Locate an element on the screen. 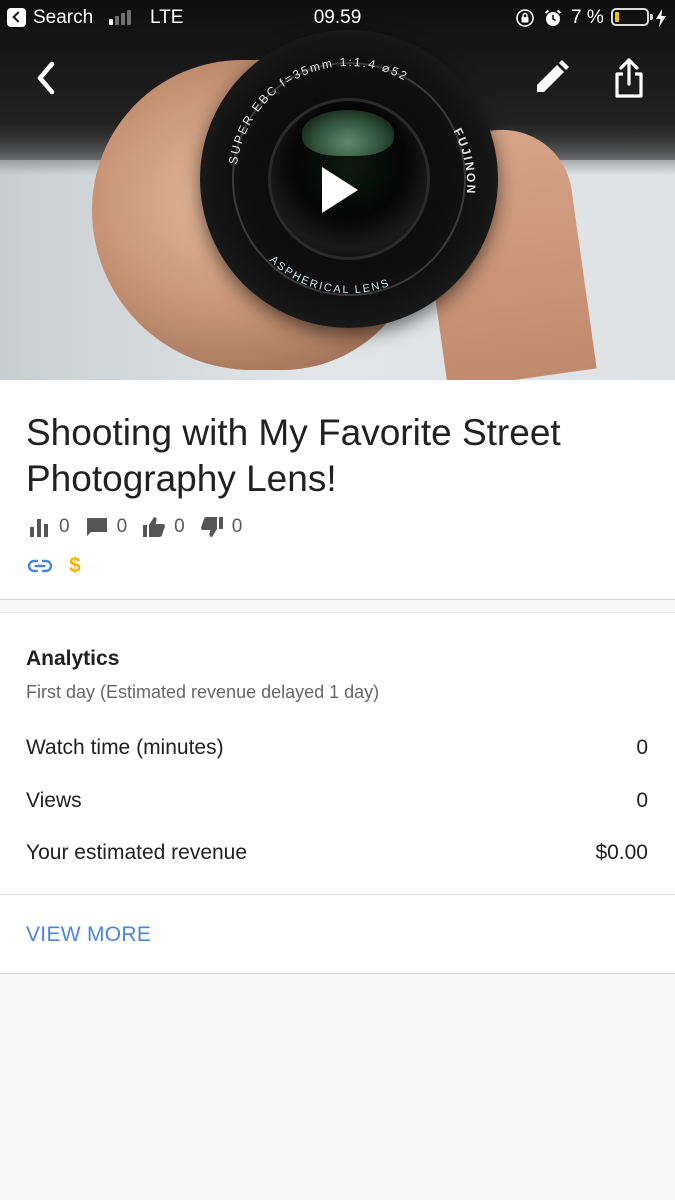  battery-icon is located at coordinates (632, 17).